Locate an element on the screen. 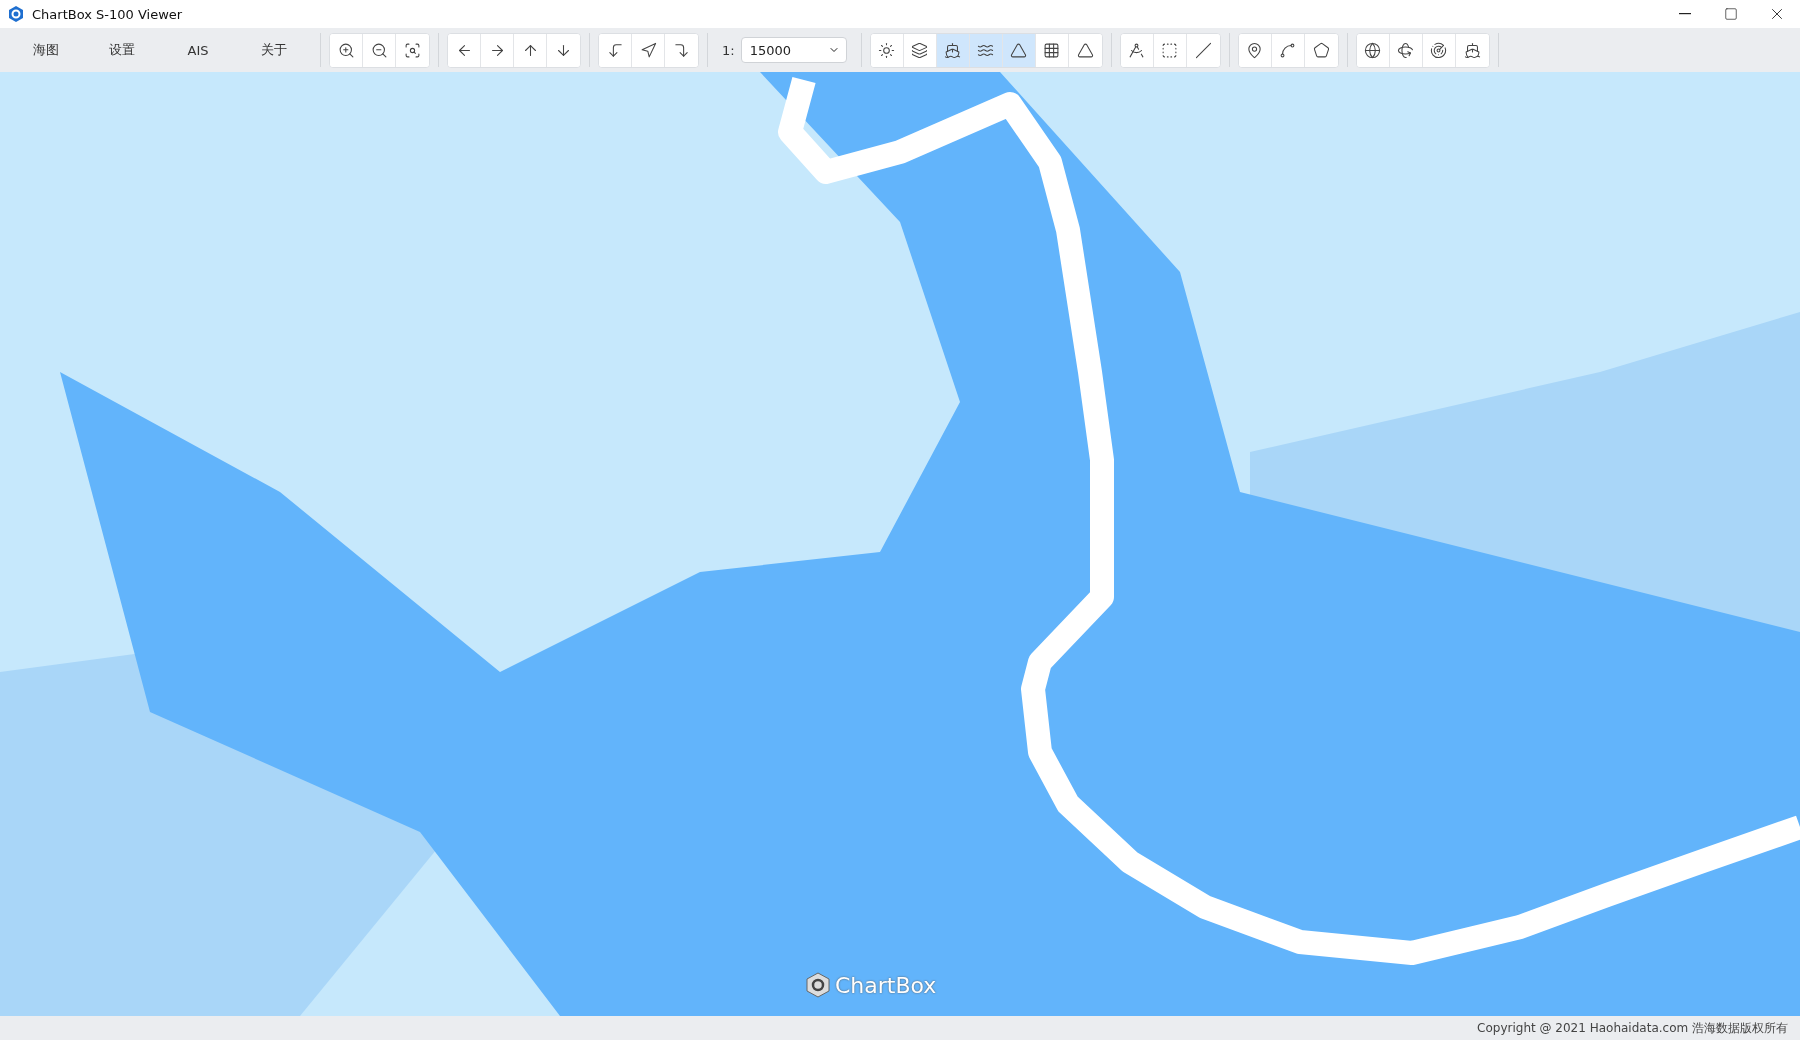 This screenshot has width=1800, height=1040. pentagon-icon is located at coordinates (1321, 50).